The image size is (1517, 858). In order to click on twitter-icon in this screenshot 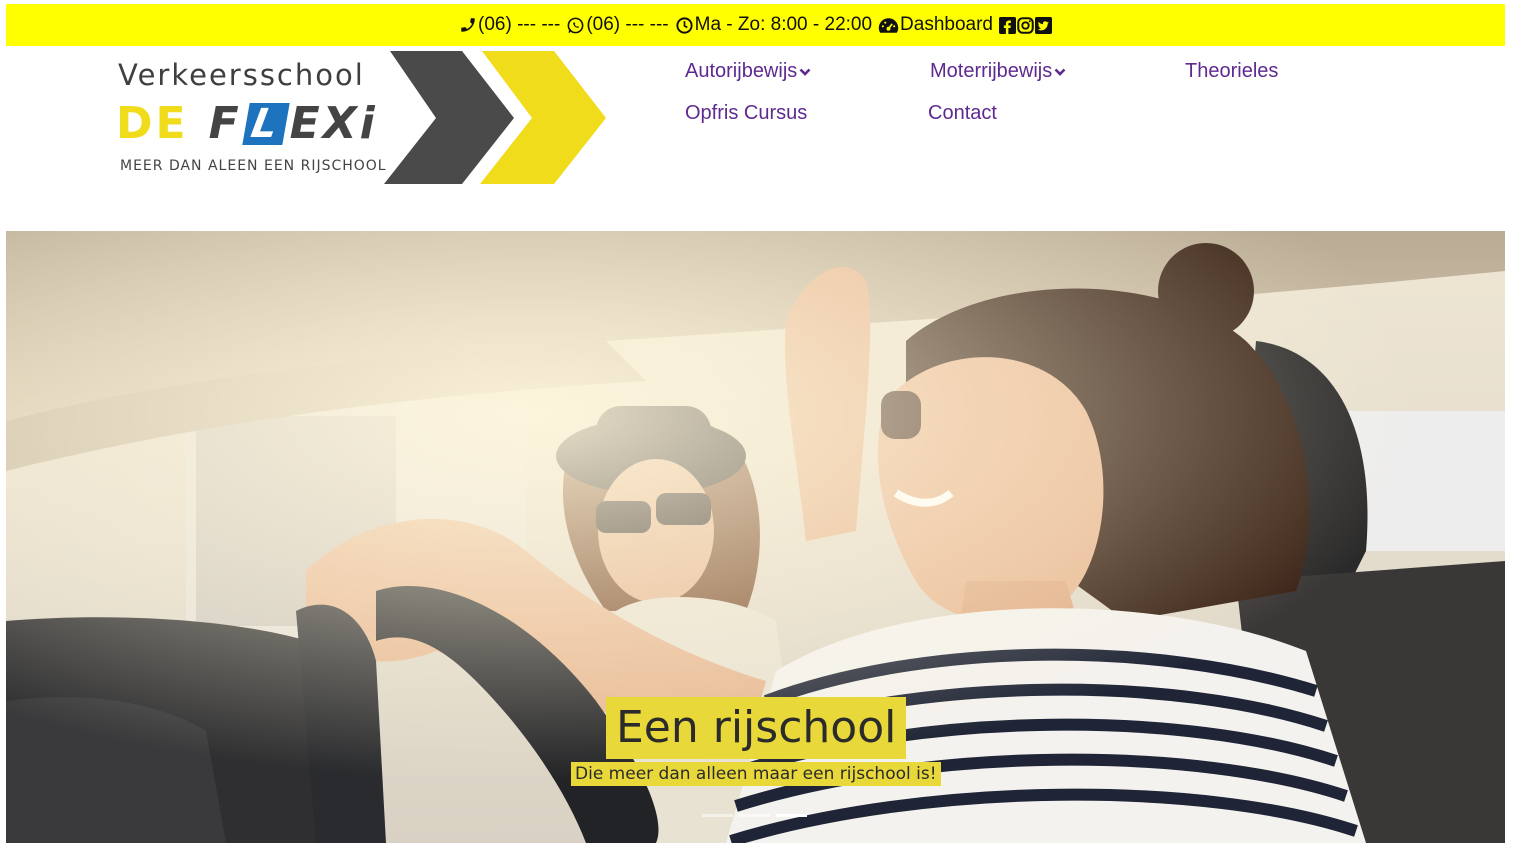, I will do `click(1043, 25)`.